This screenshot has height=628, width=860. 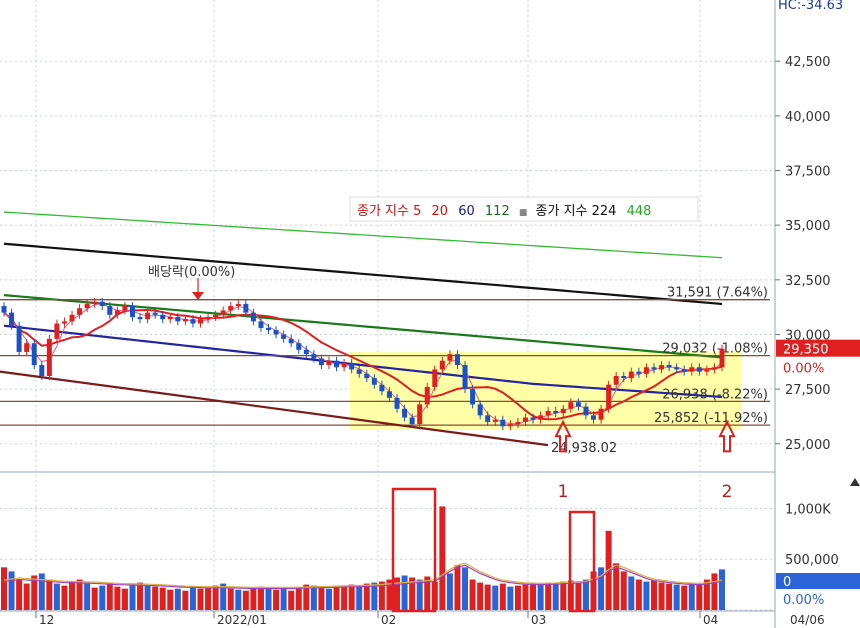 What do you see at coordinates (440, 211) in the screenshot?
I see `legend-item: 20` at bounding box center [440, 211].